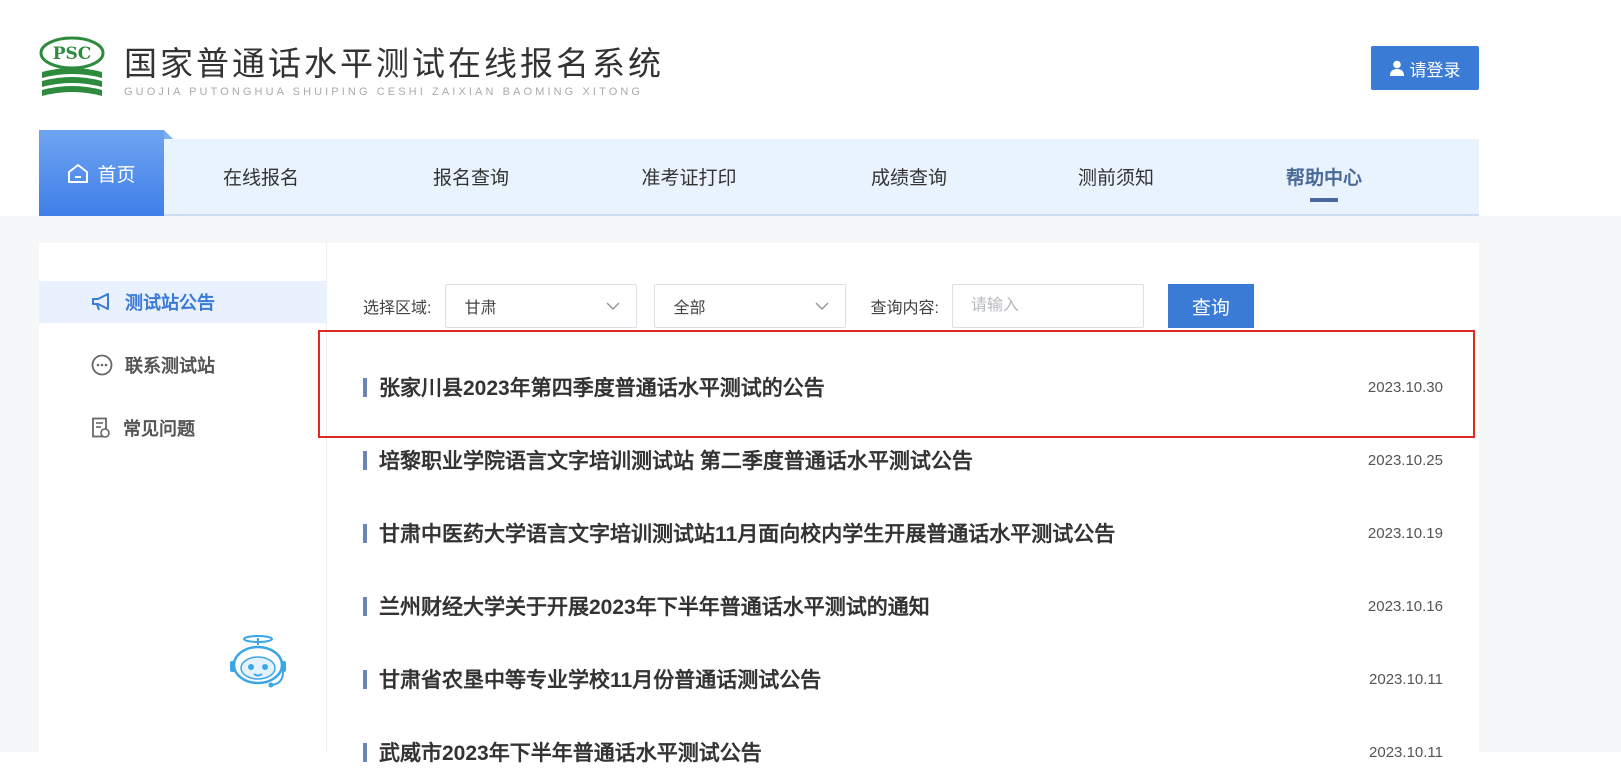 The width and height of the screenshot is (1621, 772). What do you see at coordinates (750, 306) in the screenshot?
I see `city-select: 全部` at bounding box center [750, 306].